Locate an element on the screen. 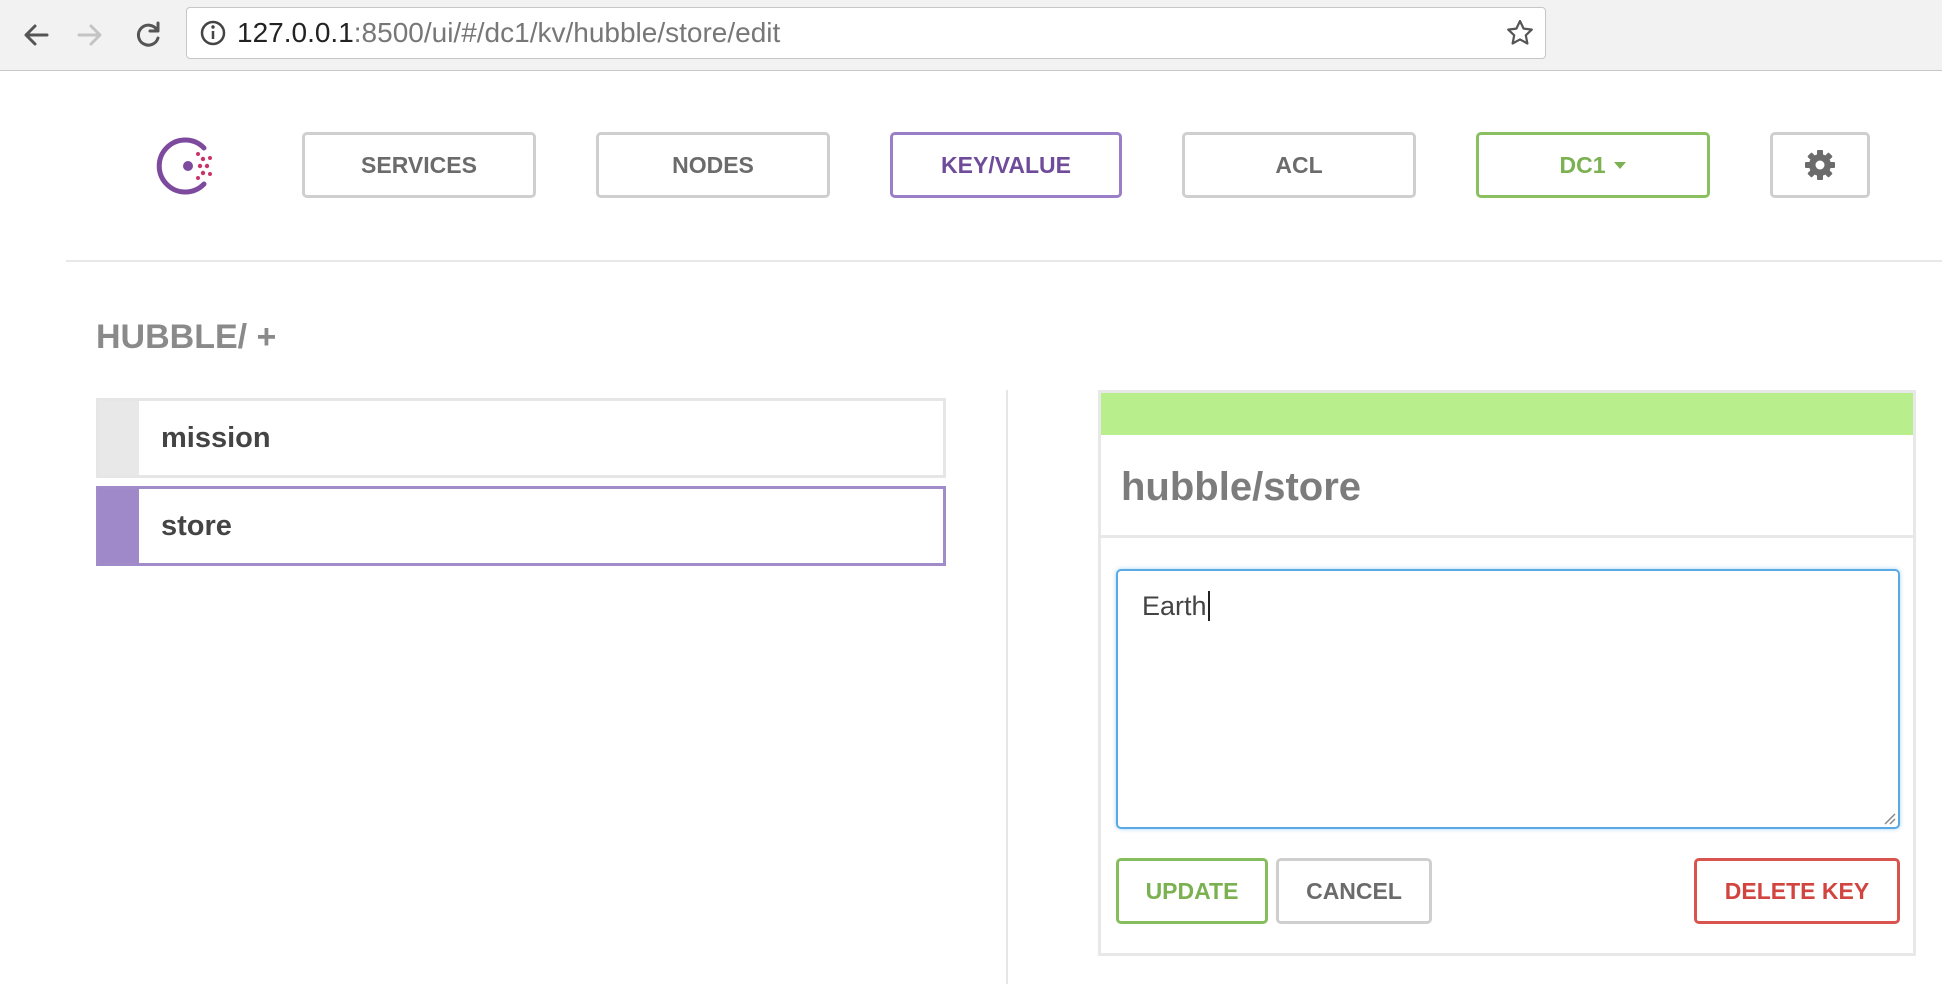  info-icon is located at coordinates (213, 33).